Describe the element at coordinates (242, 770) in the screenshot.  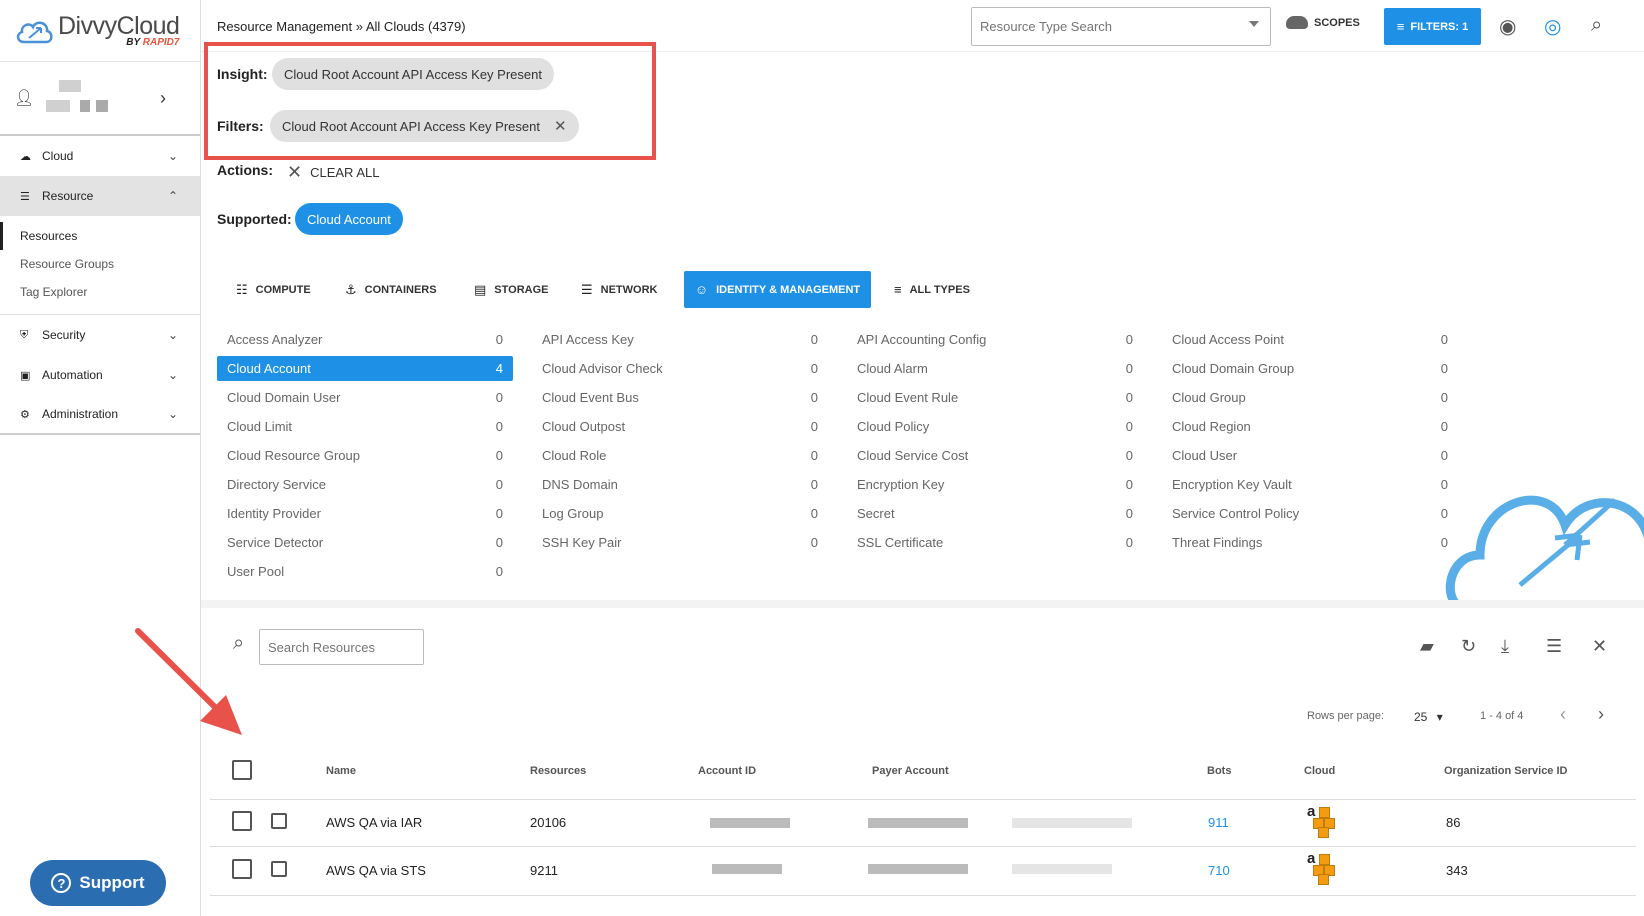
I see `select-all-checkbox` at that location.